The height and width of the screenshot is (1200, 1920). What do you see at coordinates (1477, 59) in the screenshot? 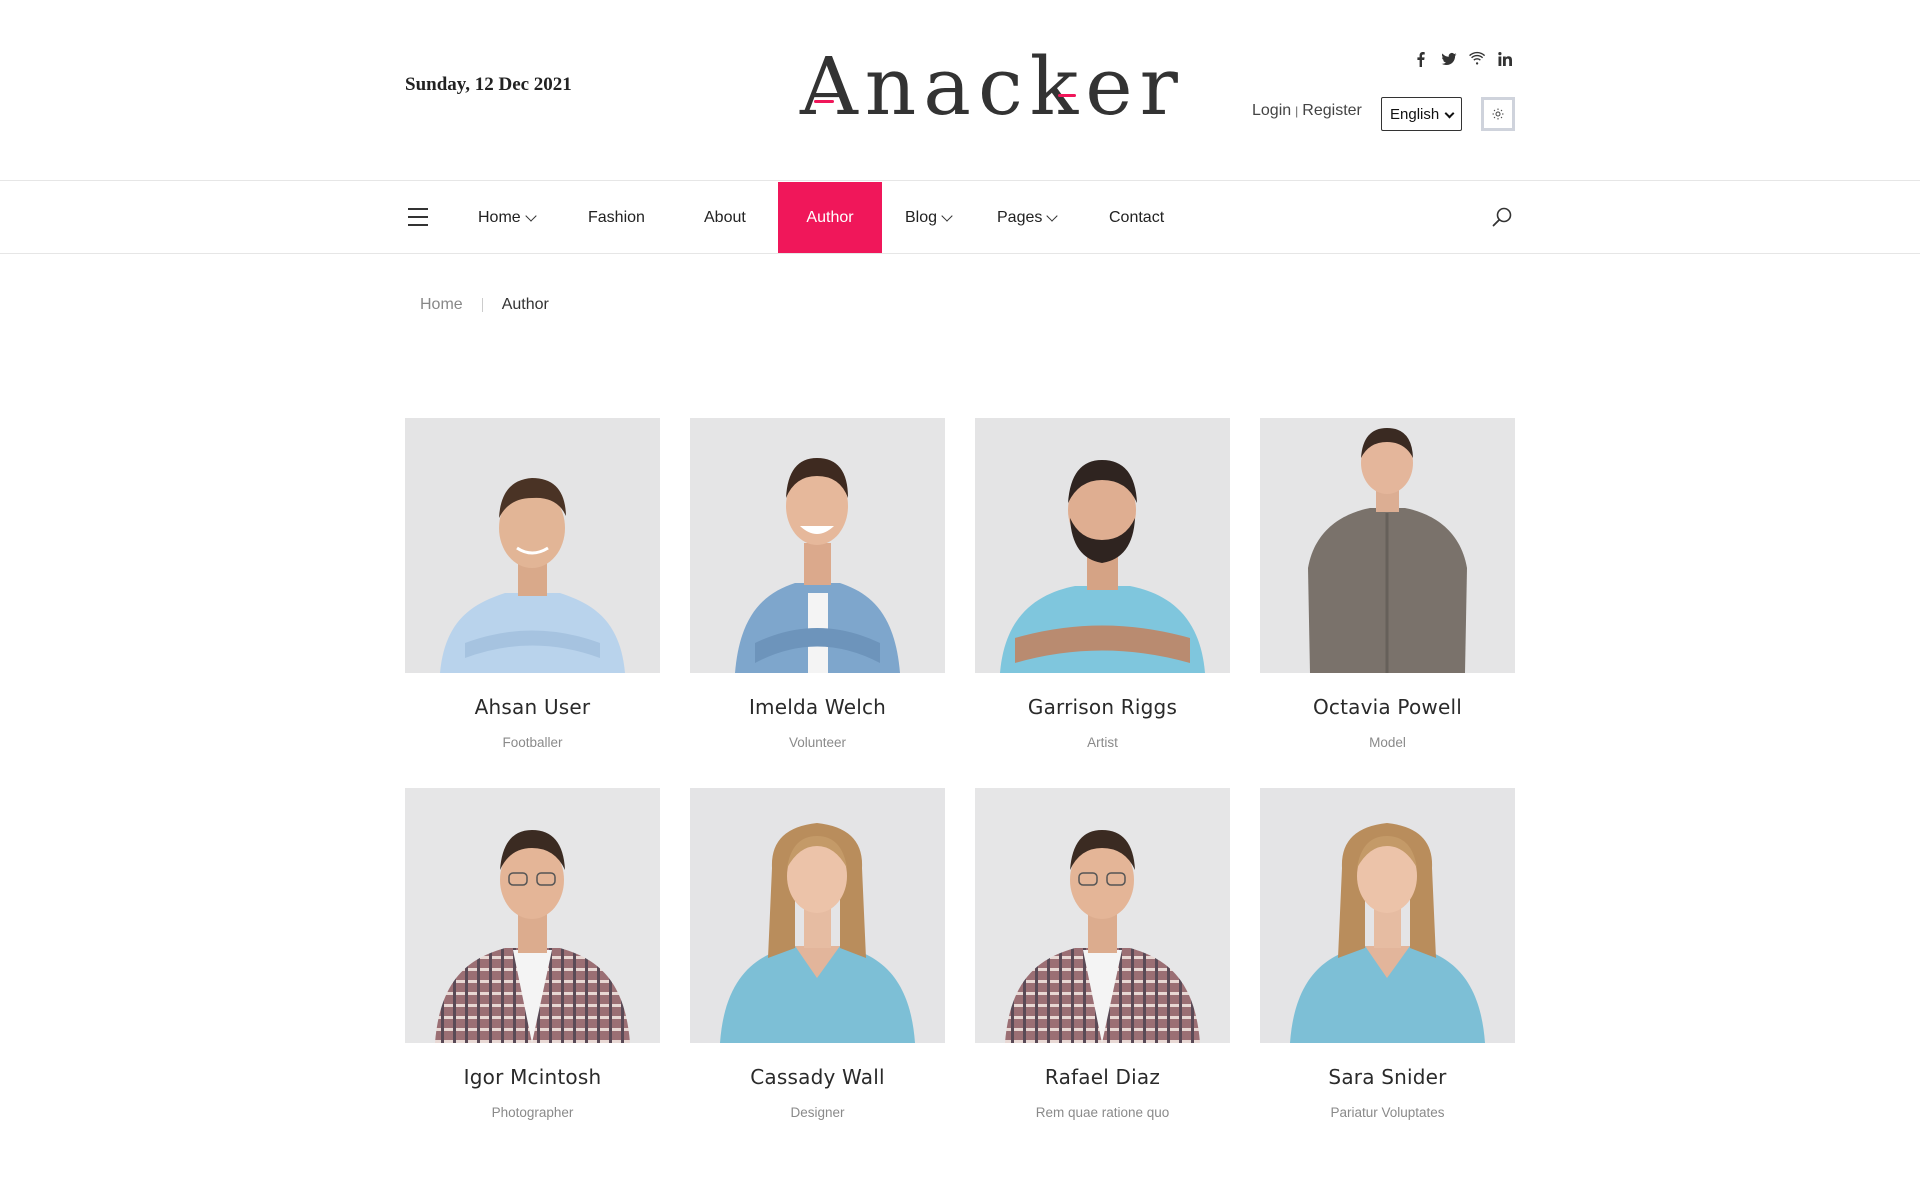
I see `wifi-icon` at bounding box center [1477, 59].